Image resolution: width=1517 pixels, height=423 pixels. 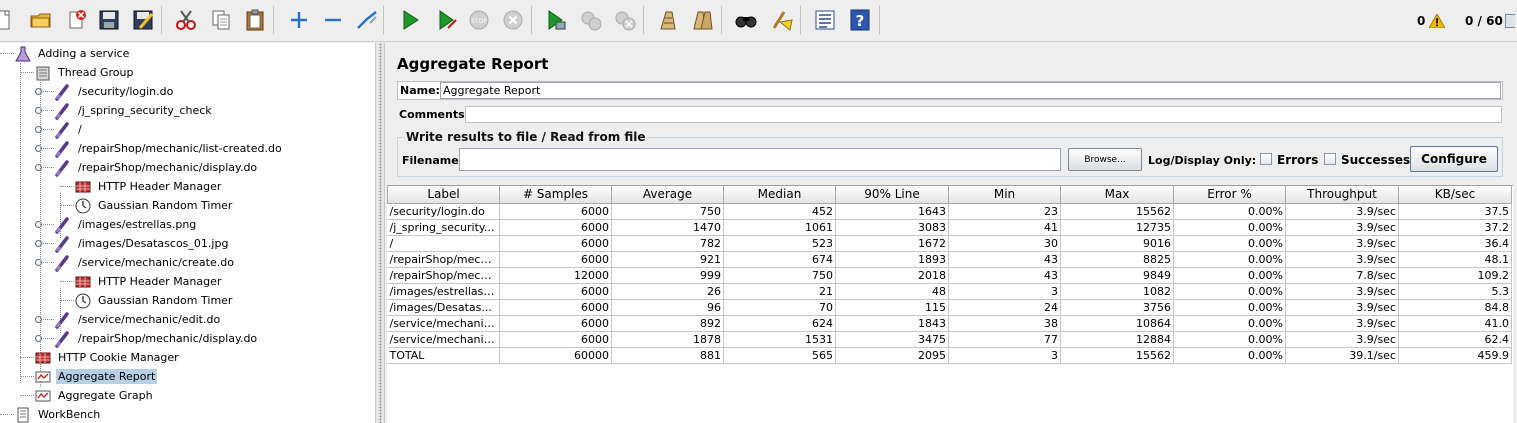 I want to click on clear-button, so click(x=668, y=20).